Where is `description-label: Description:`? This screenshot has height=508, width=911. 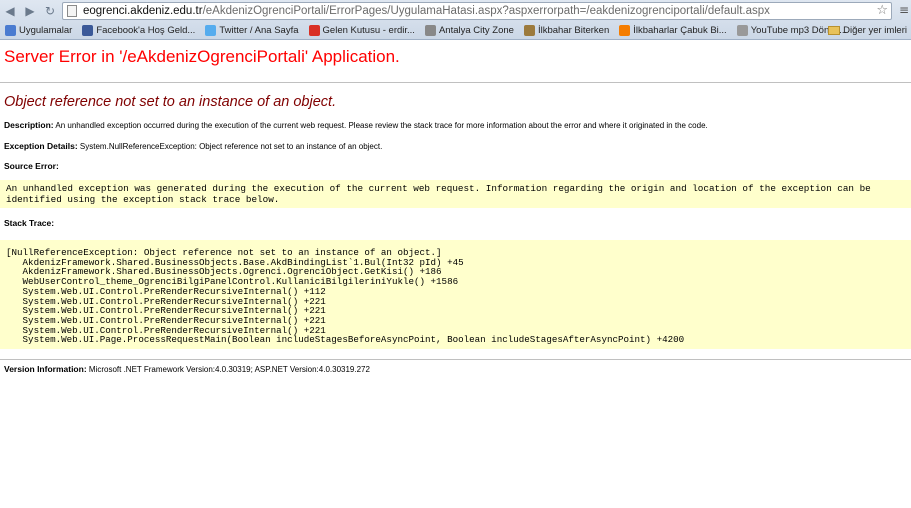
description-label: Description: is located at coordinates (29, 125).